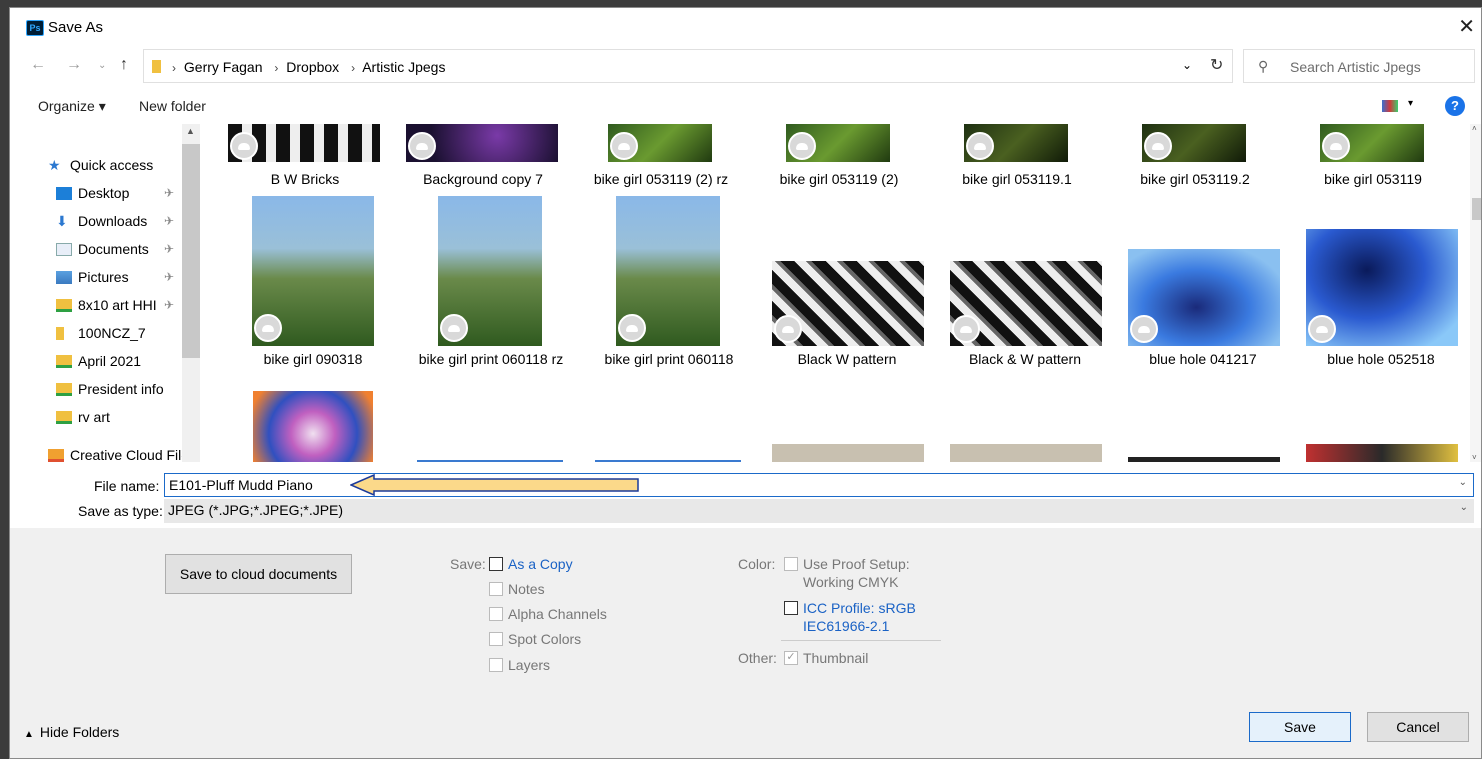 This screenshot has height=759, width=1482. I want to click on crumb-dropbox: Dropbox, so click(312, 67).